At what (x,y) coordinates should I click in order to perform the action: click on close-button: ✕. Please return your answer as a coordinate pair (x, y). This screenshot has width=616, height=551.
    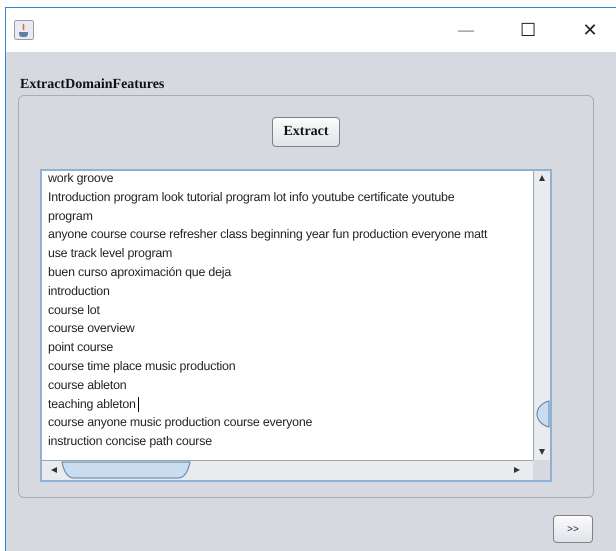
    Looking at the image, I should click on (587, 30).